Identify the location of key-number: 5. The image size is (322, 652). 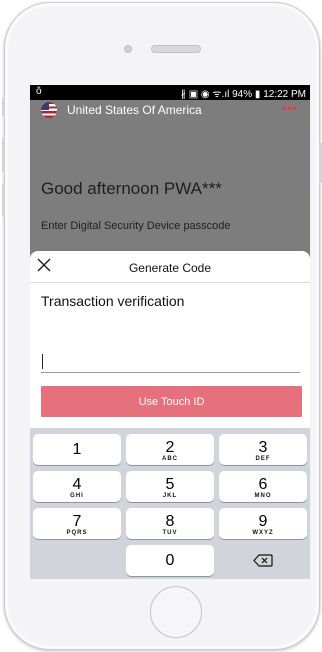
(170, 484).